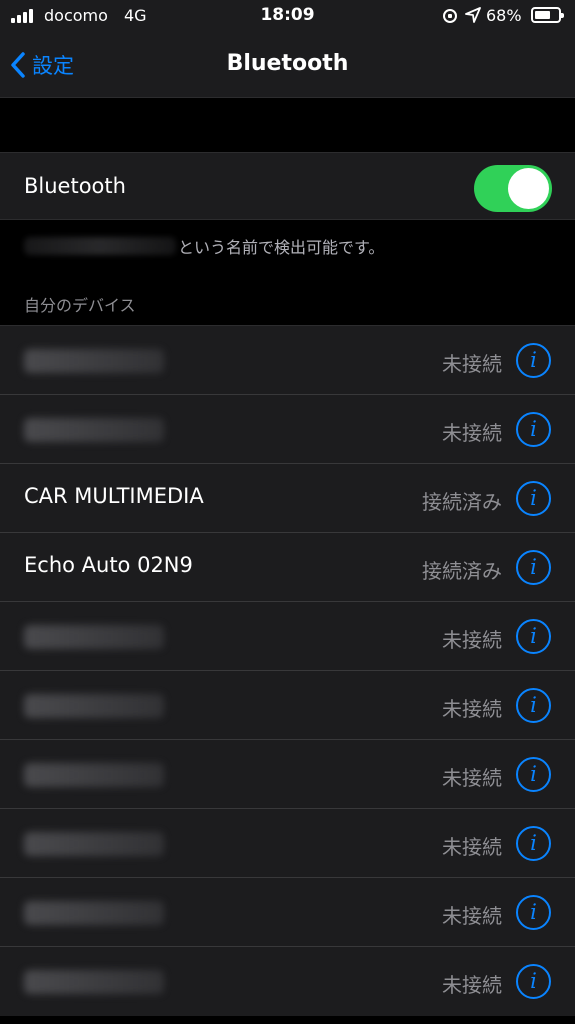 The height and width of the screenshot is (1024, 575). What do you see at coordinates (287, 16) in the screenshot?
I see `status-bar: docomo 4G 18:09 68%` at bounding box center [287, 16].